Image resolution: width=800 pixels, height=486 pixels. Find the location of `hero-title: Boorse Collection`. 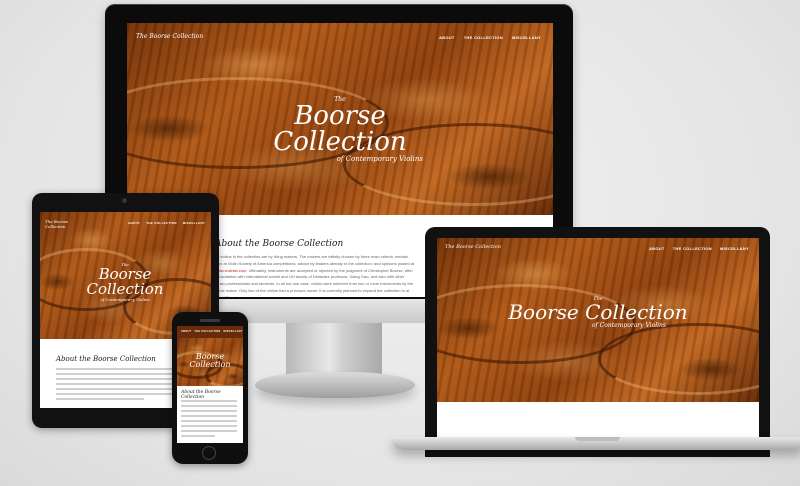

hero-title: Boorse Collection is located at coordinates (340, 129).